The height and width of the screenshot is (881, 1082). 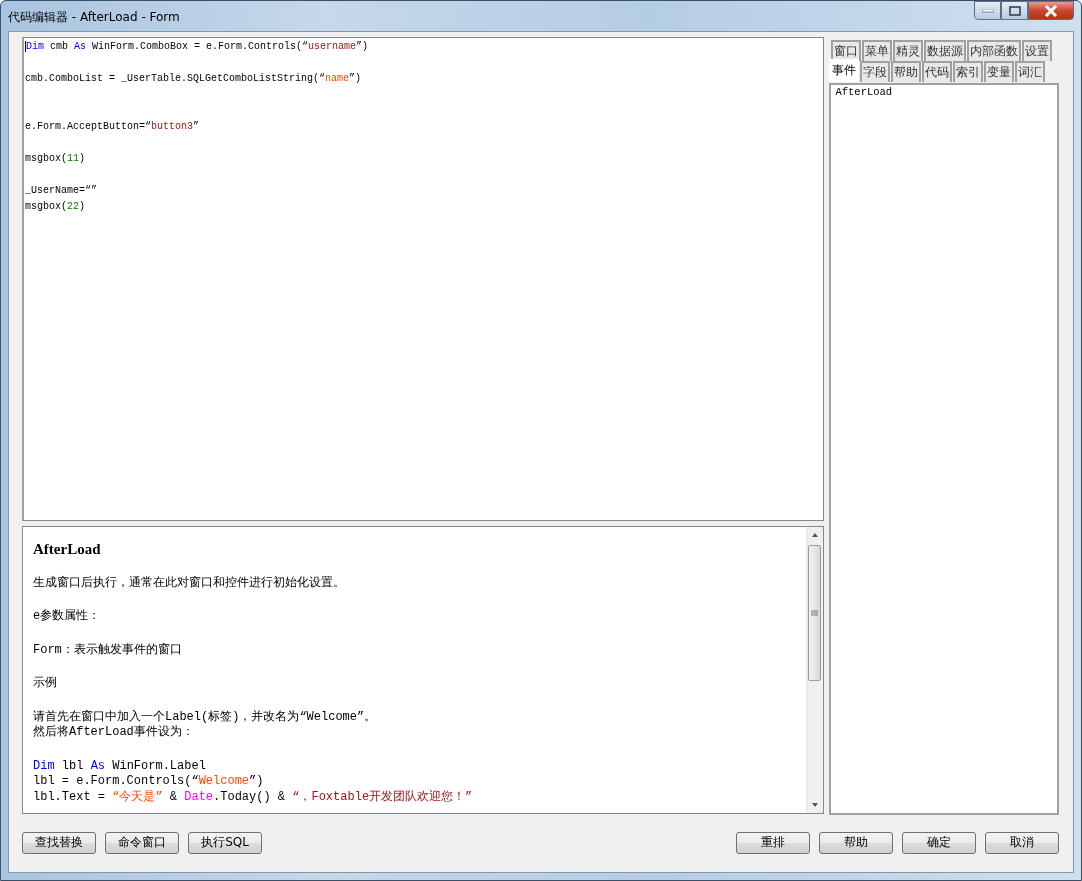 What do you see at coordinates (45, 683) in the screenshot?
I see `help-text: 示例` at bounding box center [45, 683].